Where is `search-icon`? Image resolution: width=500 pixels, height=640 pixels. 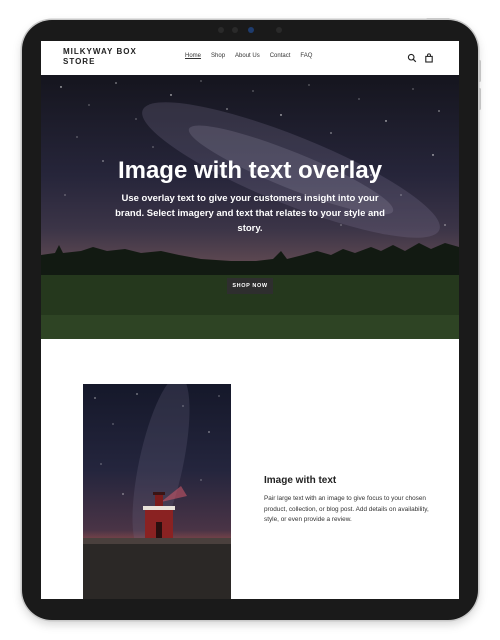
search-icon is located at coordinates (412, 58).